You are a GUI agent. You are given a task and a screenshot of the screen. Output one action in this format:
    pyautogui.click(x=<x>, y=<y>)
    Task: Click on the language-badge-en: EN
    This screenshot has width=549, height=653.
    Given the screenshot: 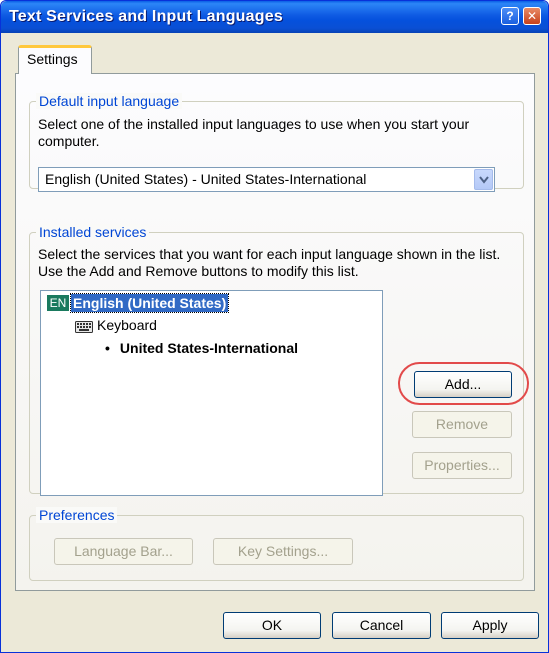 What is the action you would take?
    pyautogui.click(x=58, y=303)
    